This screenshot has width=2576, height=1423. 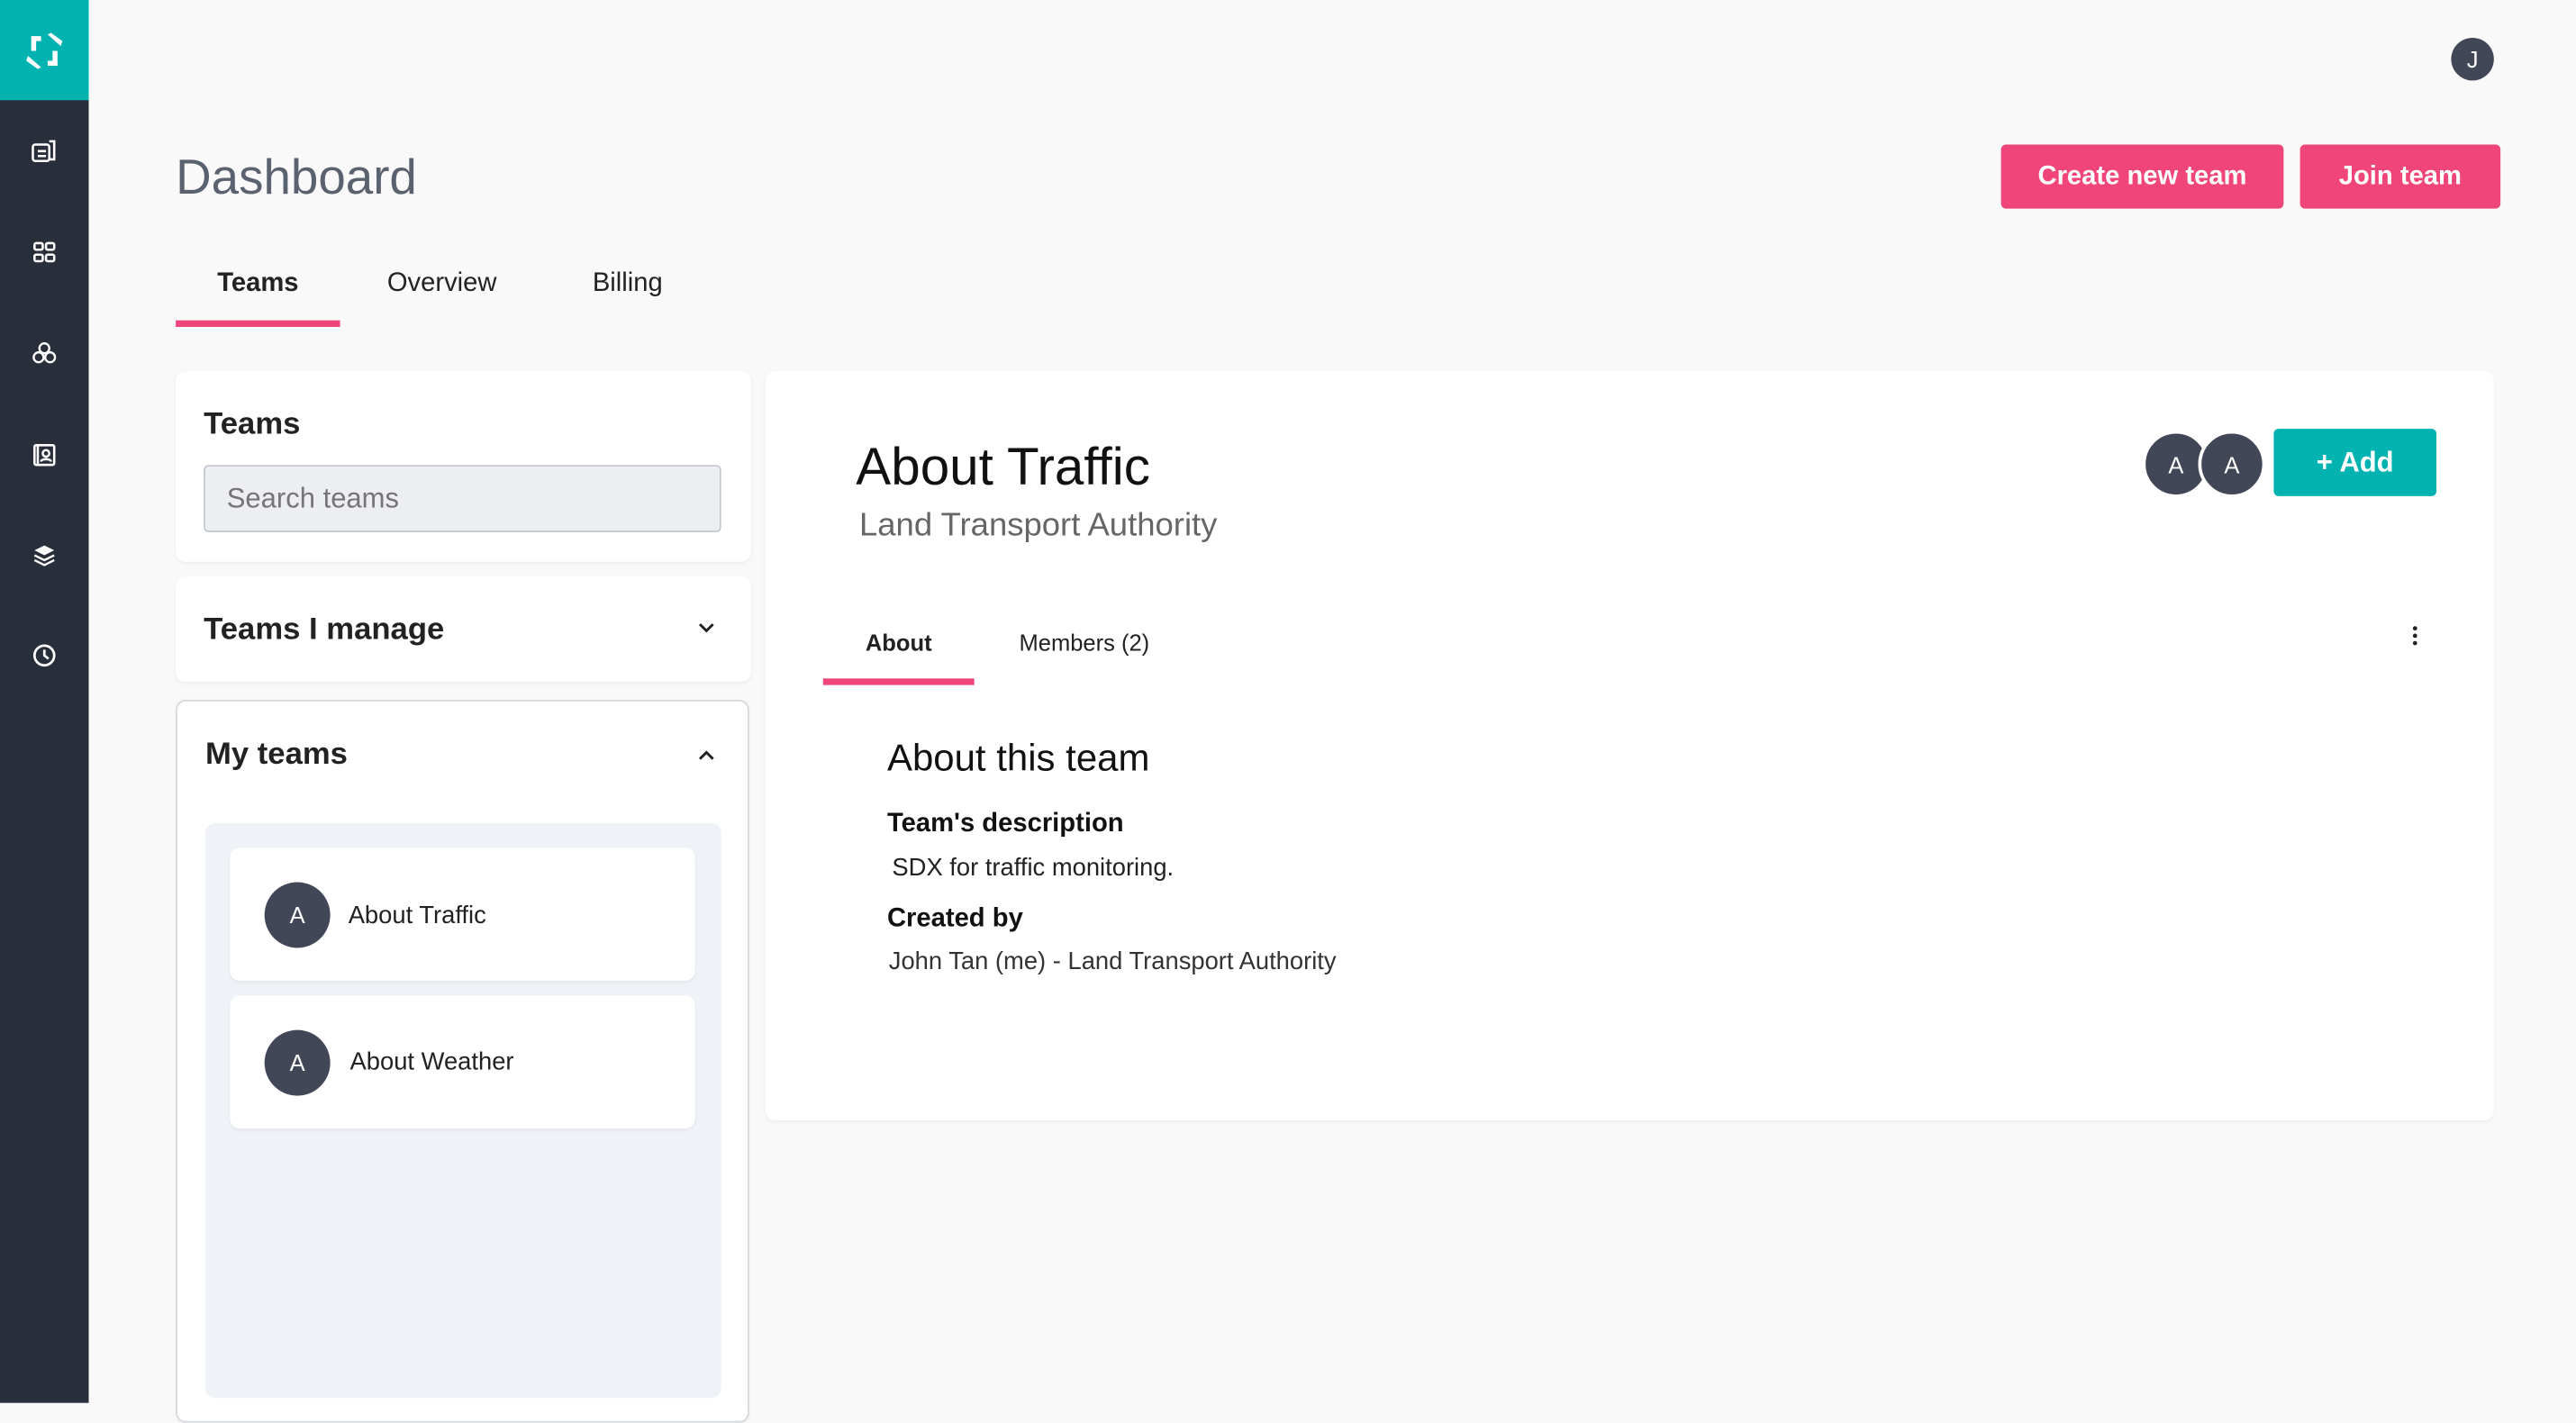 I want to click on my-teams-list: A About Traffic A About Weather, so click(x=463, y=1110).